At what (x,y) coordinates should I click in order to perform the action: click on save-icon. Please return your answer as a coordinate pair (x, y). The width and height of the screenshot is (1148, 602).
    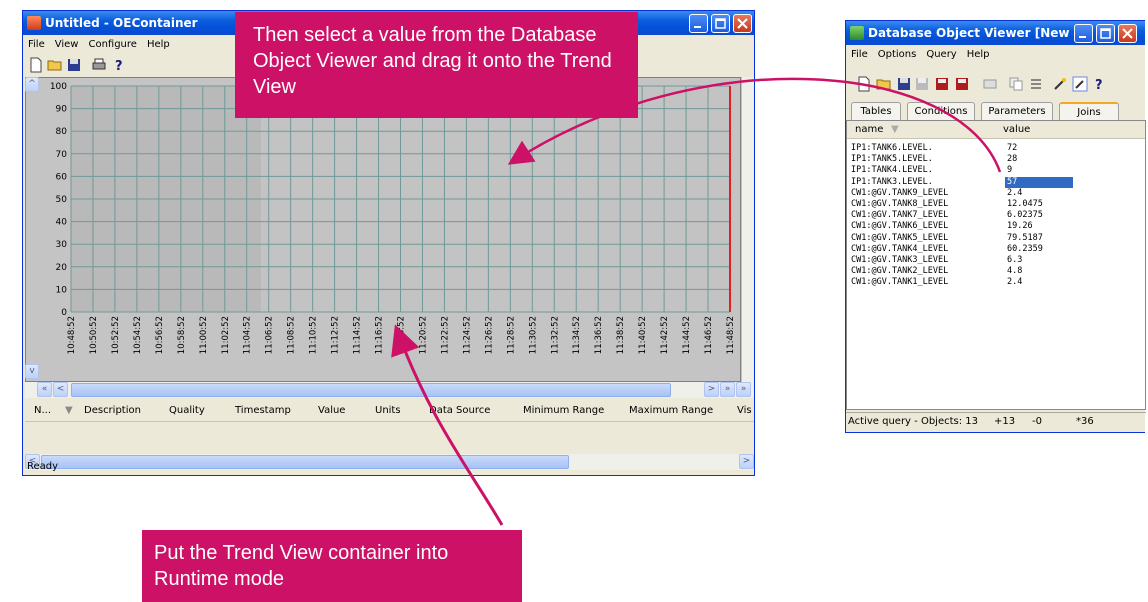
    Looking at the image, I should click on (74, 65).